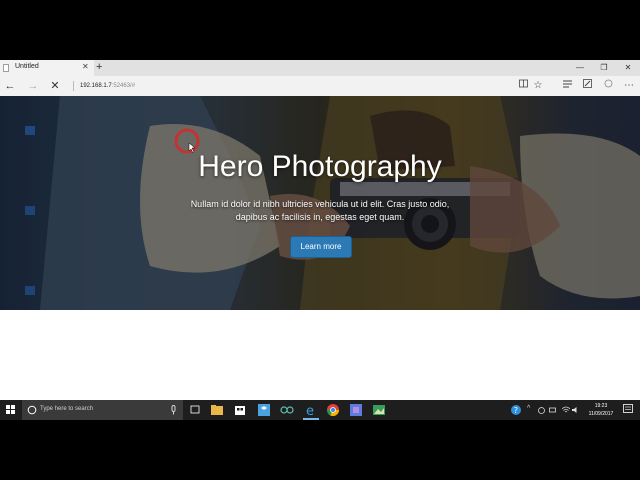 Image resolution: width=640 pixels, height=480 pixels. I want to click on lines-icon, so click(567, 84).